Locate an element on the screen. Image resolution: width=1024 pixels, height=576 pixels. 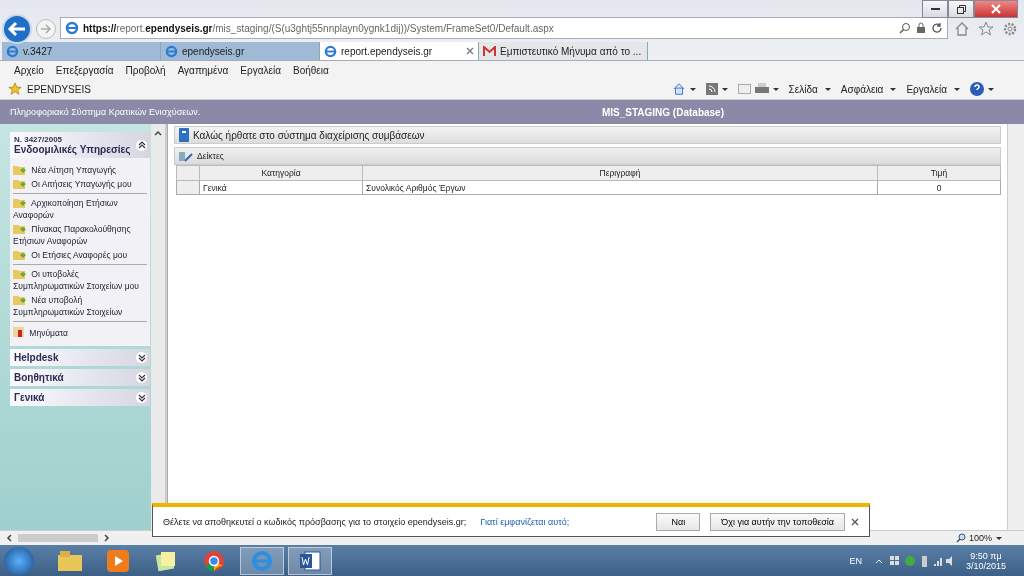
sidebar-item: Μηνύματα is located at coordinates (80, 332).